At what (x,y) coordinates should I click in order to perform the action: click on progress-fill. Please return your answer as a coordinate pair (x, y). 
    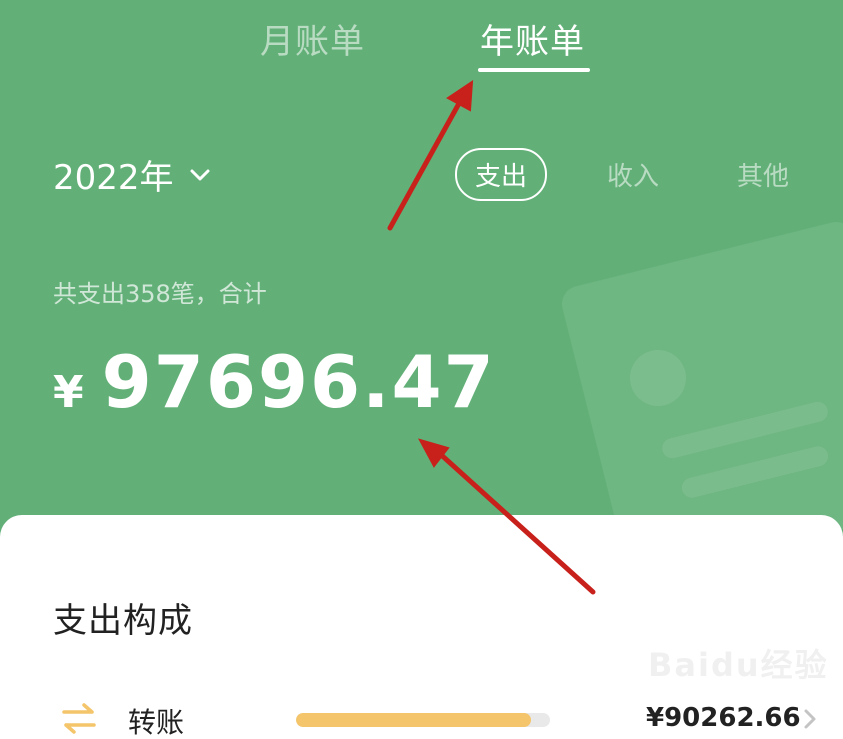
    Looking at the image, I should click on (413, 720).